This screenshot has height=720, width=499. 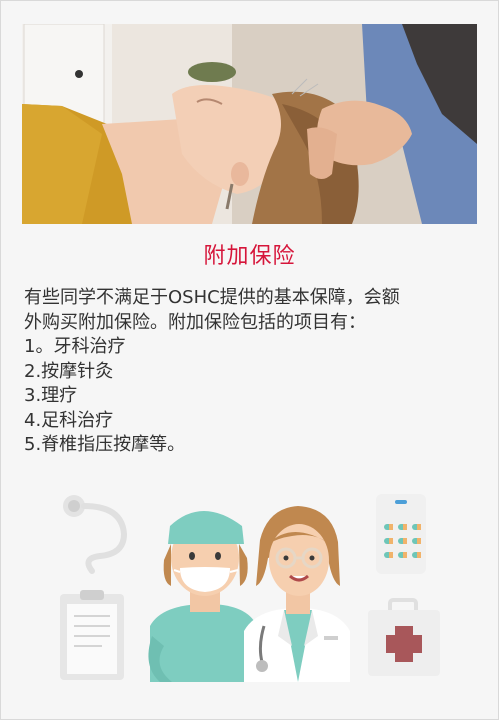 What do you see at coordinates (297, 594) in the screenshot?
I see `doctor-figure` at bounding box center [297, 594].